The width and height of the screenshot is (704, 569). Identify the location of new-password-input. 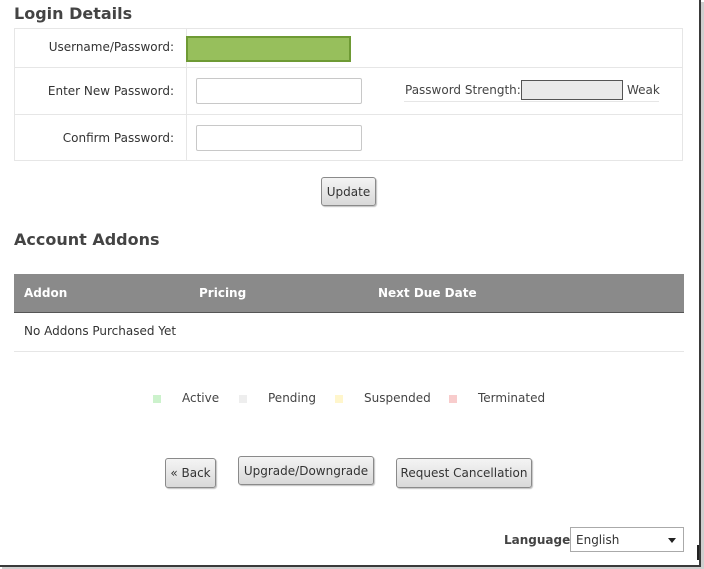
(279, 91).